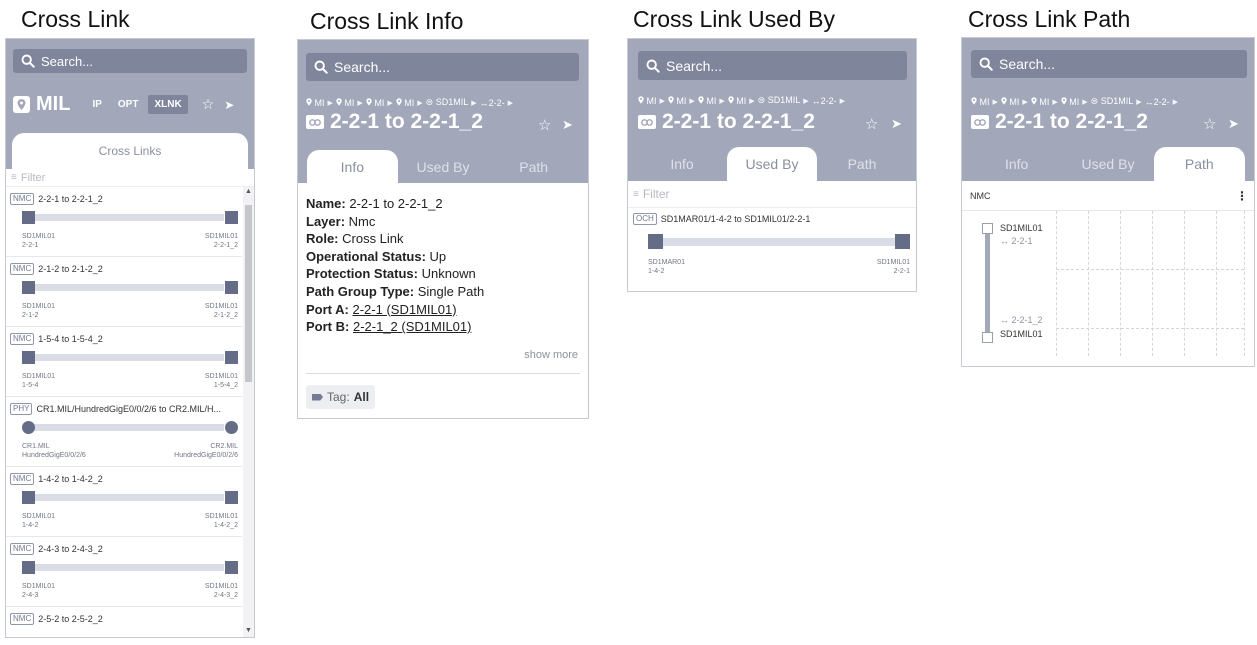 This screenshot has width=1257, height=645. What do you see at coordinates (128, 104) in the screenshot?
I see `layer-opt-button: OPT` at bounding box center [128, 104].